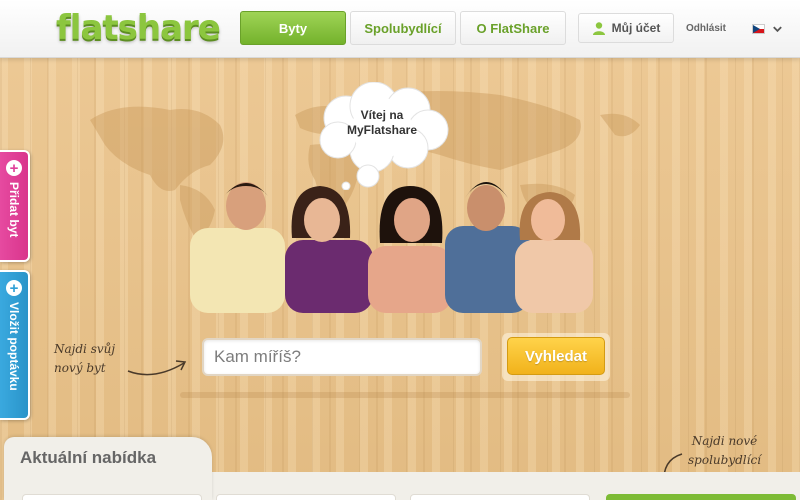  I want to click on search-hint: Najdi svůj nový byt, so click(84, 359).